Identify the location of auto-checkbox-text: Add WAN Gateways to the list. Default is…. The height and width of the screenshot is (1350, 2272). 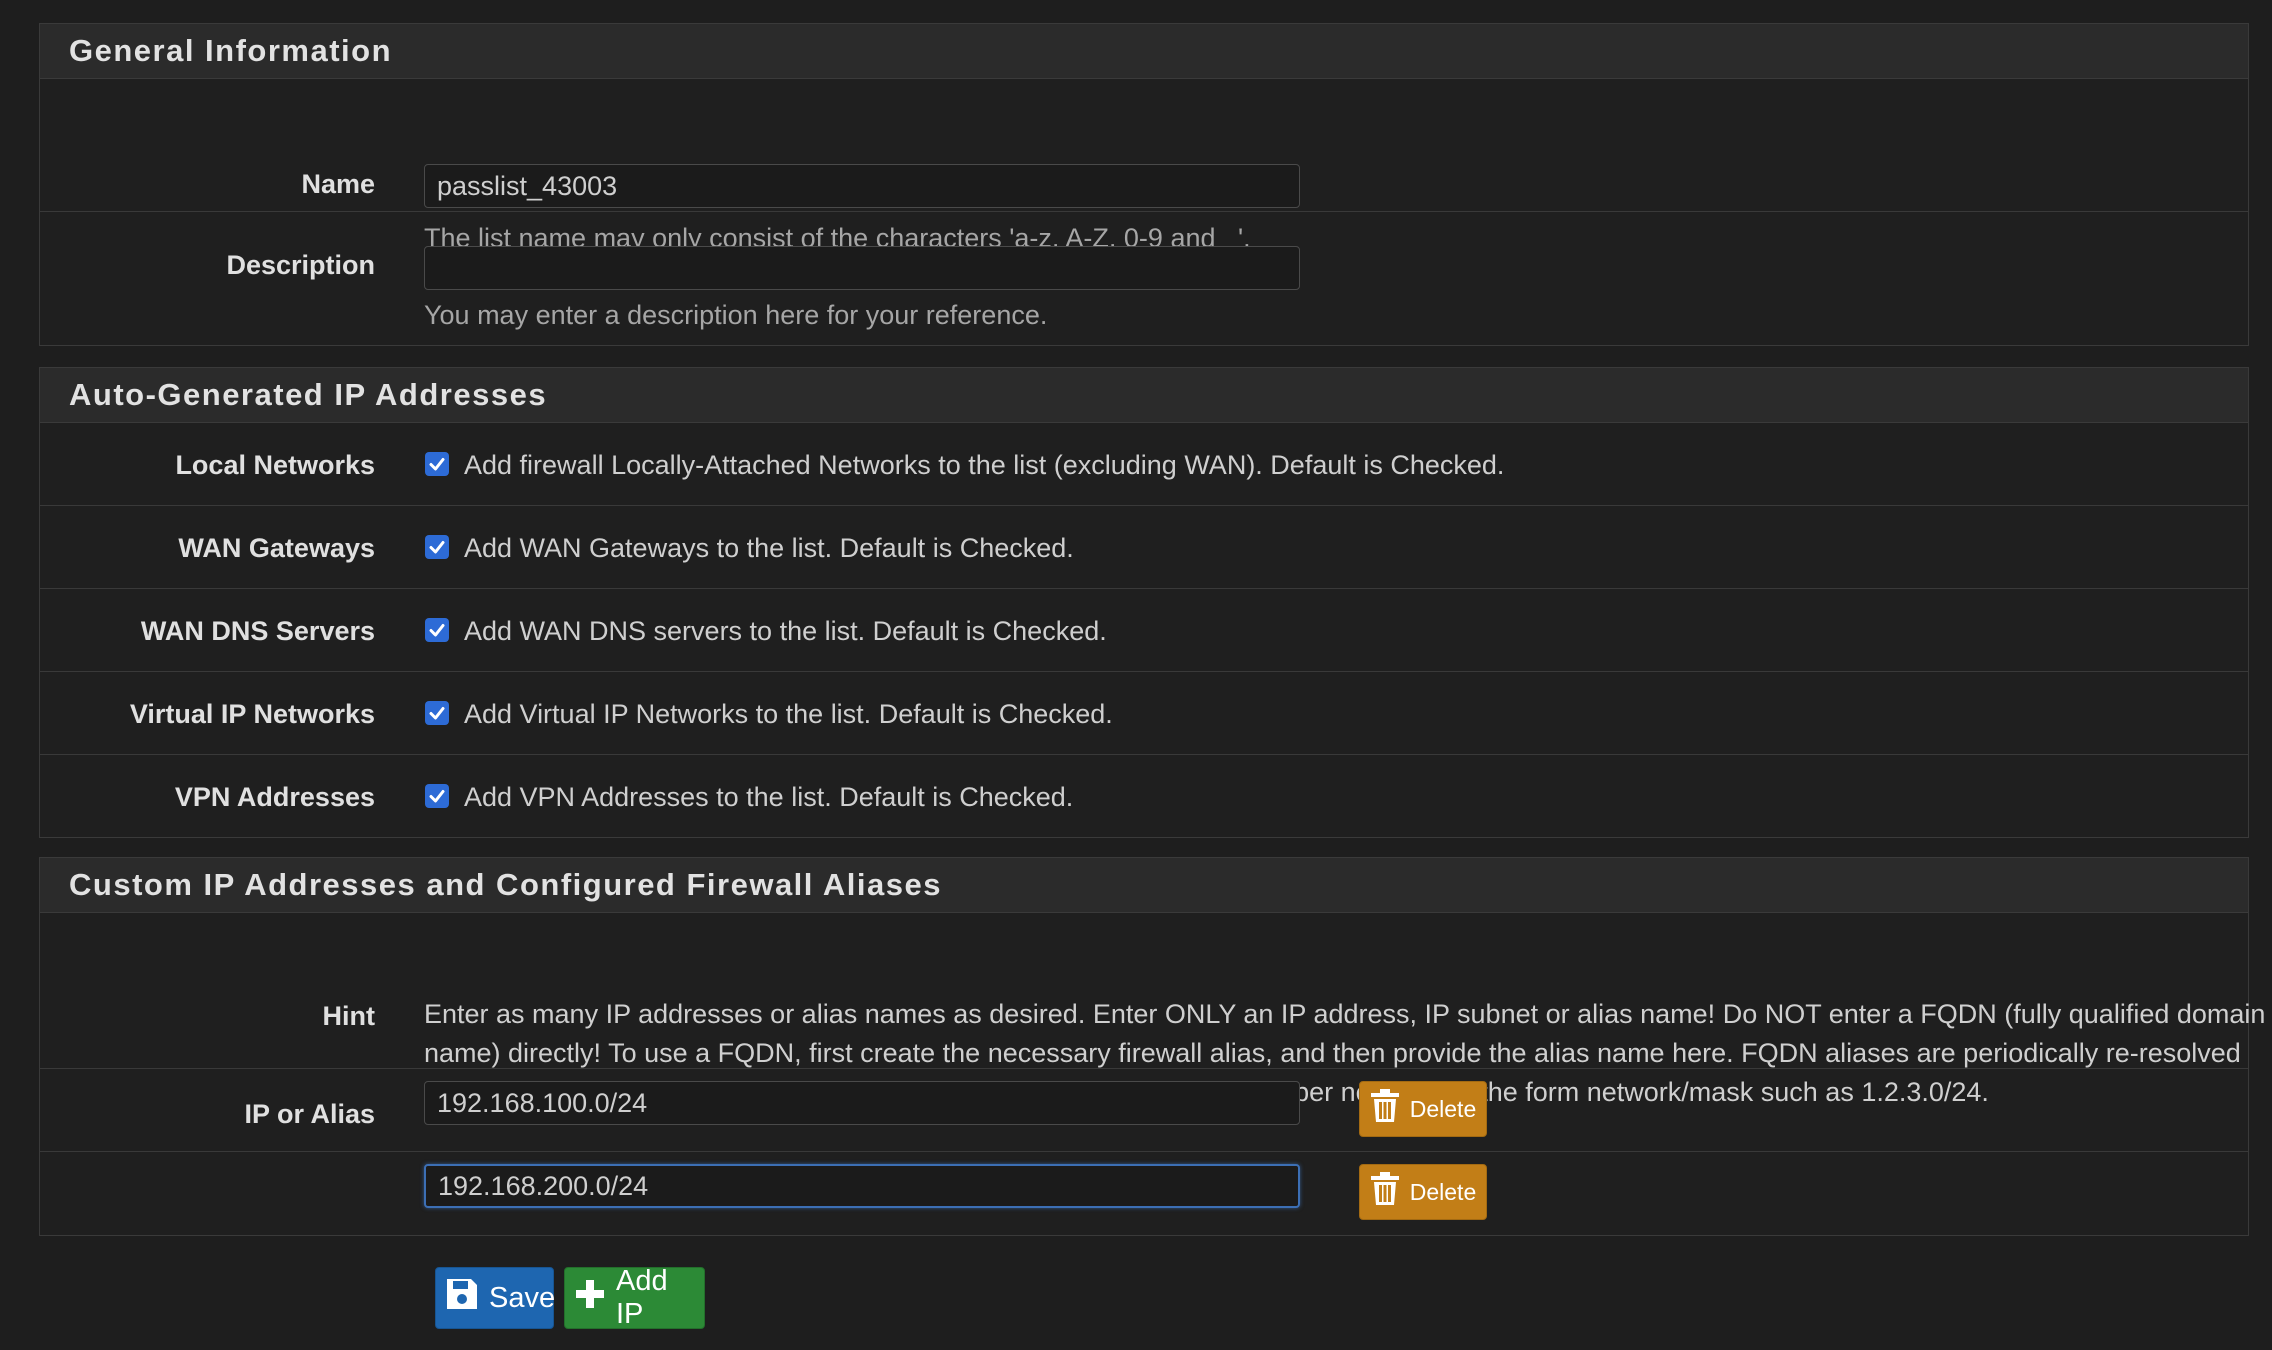
(769, 548).